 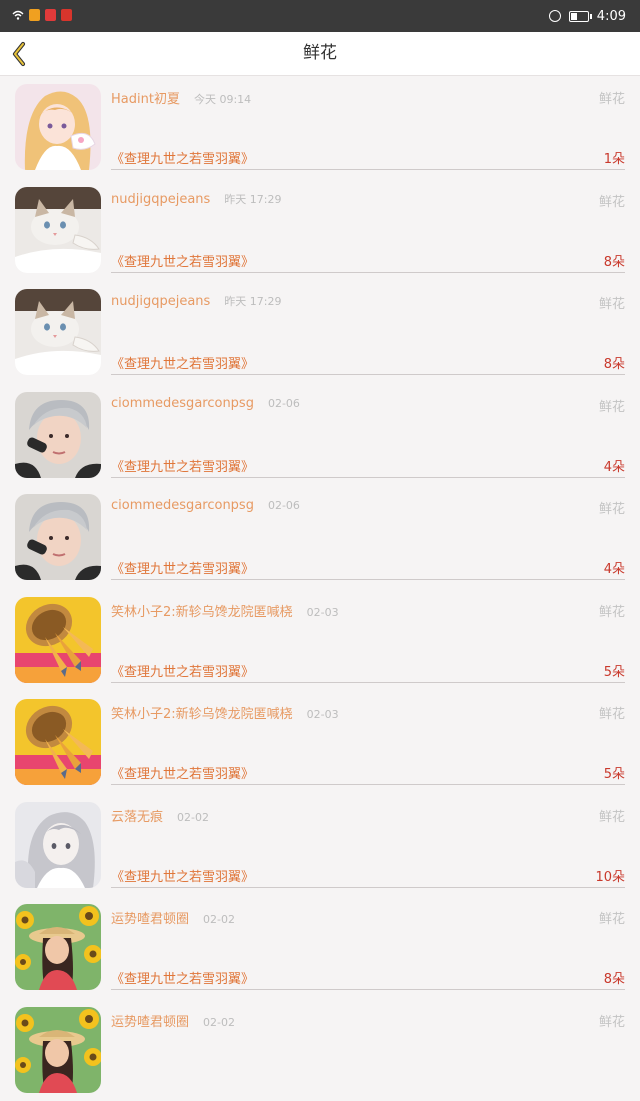 What do you see at coordinates (181, 97) in the screenshot?
I see `username: Hadint初夏 今天 09:14` at bounding box center [181, 97].